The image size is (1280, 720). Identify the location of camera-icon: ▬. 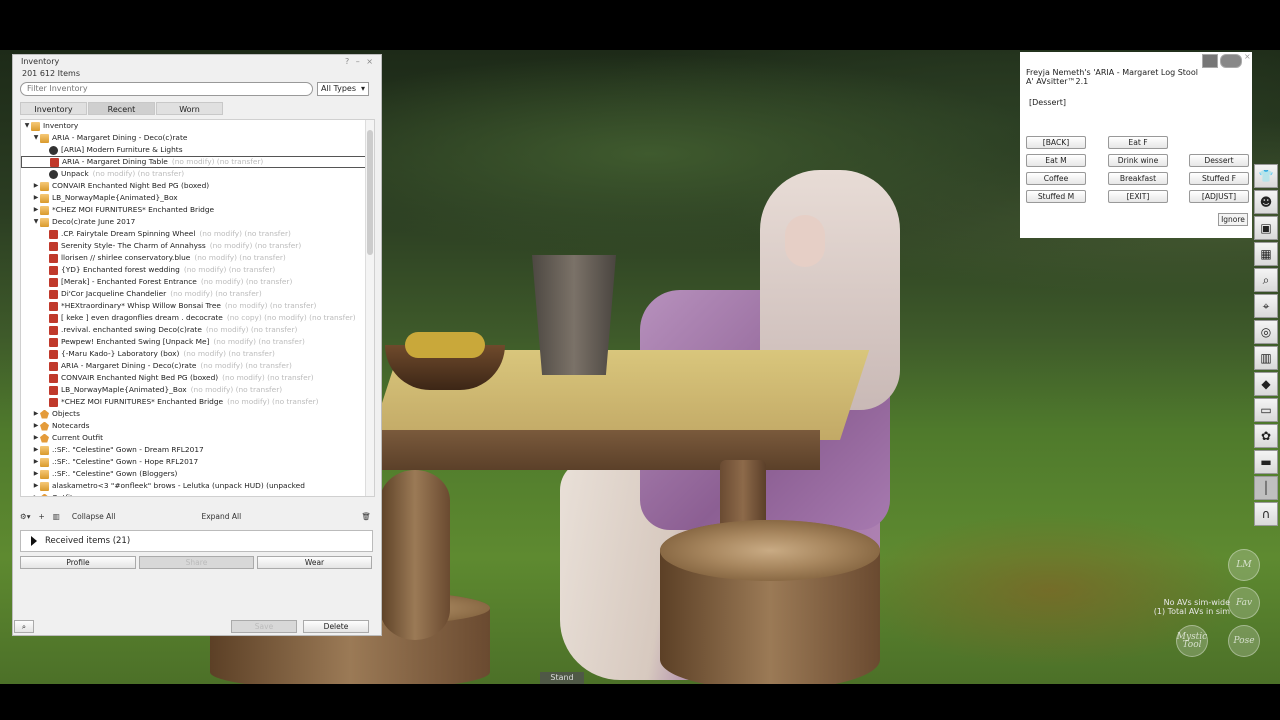
(1266, 462).